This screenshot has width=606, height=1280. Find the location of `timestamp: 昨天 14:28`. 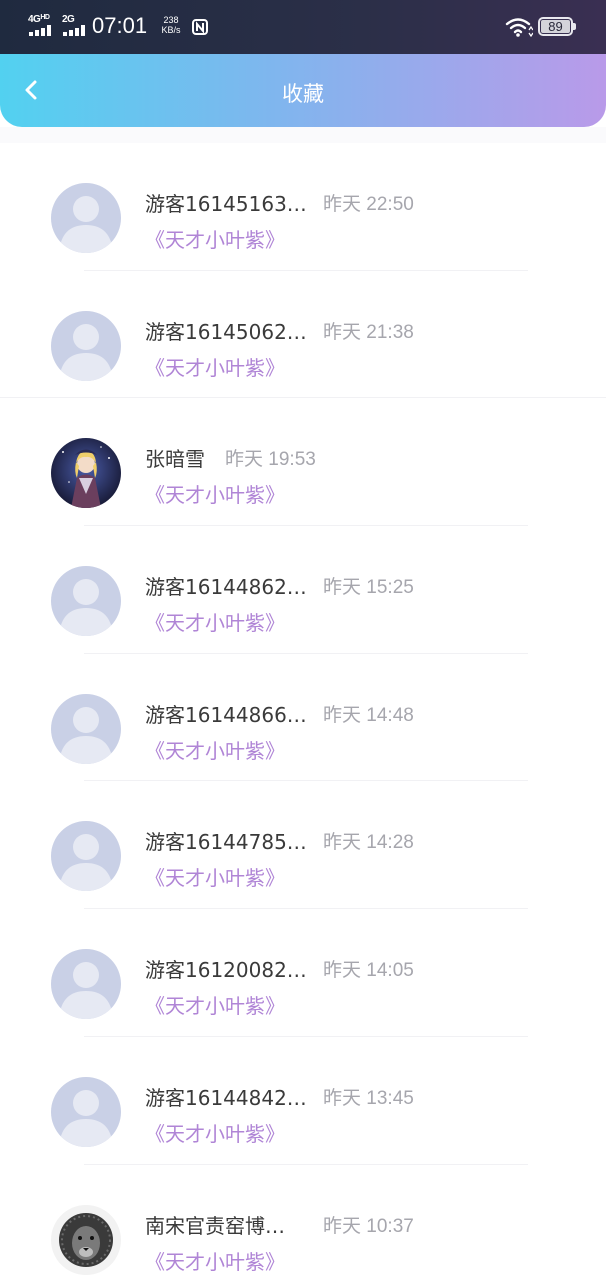

timestamp: 昨天 14:28 is located at coordinates (368, 843).